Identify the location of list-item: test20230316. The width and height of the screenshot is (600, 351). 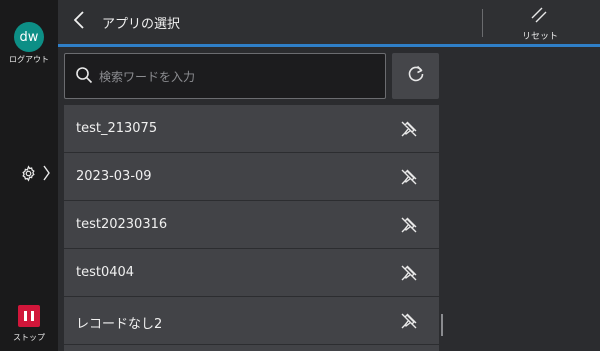
(251, 225).